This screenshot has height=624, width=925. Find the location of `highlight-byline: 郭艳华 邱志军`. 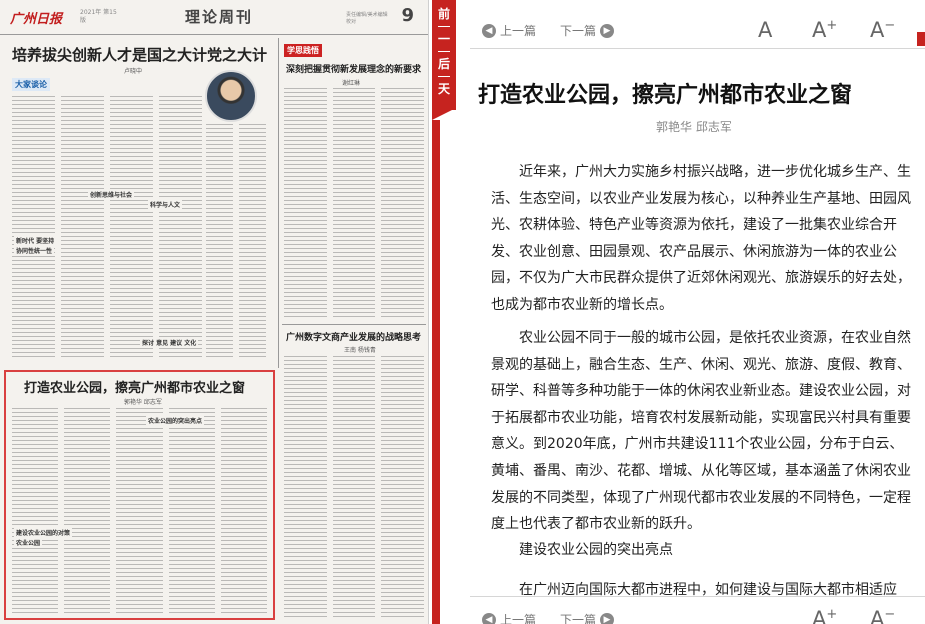

highlight-byline: 郭艳华 邱志军 is located at coordinates (143, 402).